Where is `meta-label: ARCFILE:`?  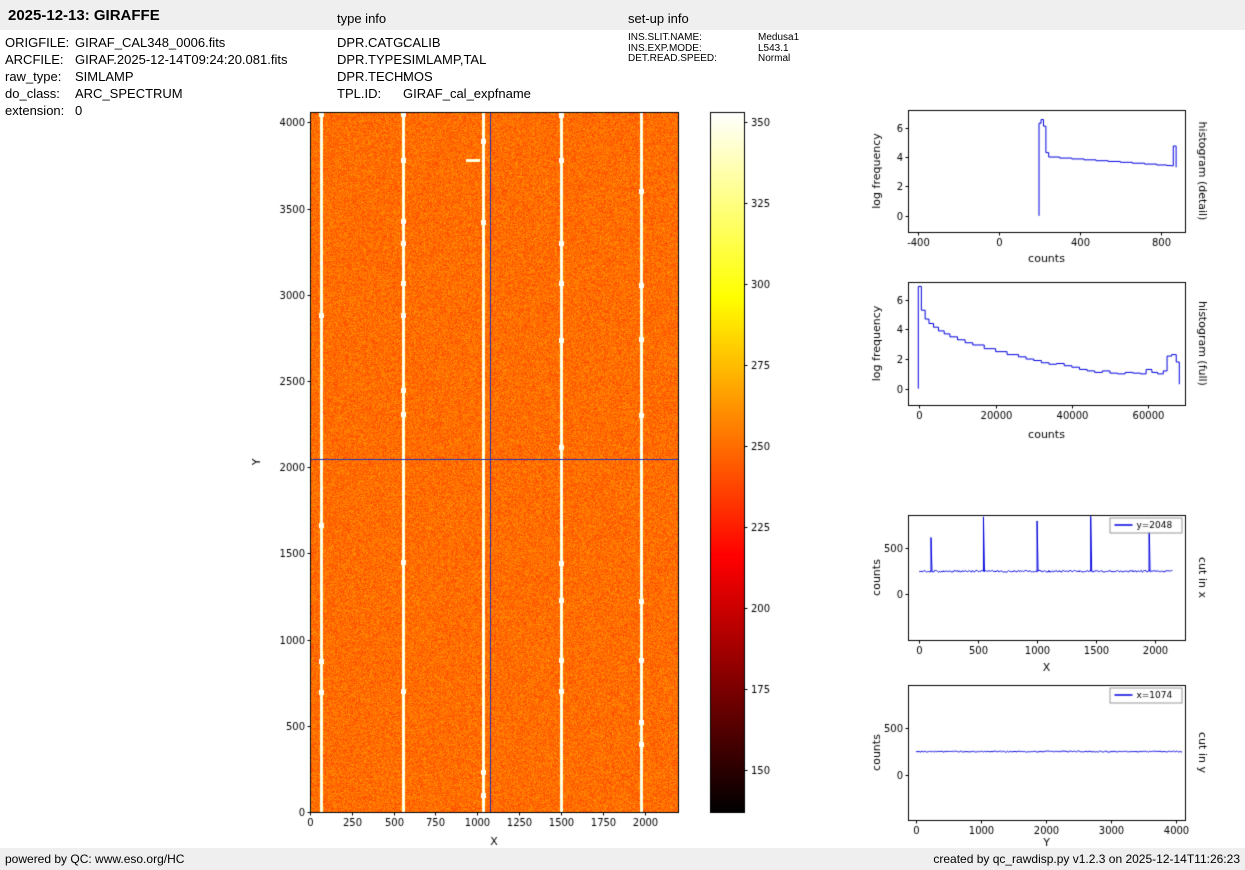 meta-label: ARCFILE: is located at coordinates (34, 59).